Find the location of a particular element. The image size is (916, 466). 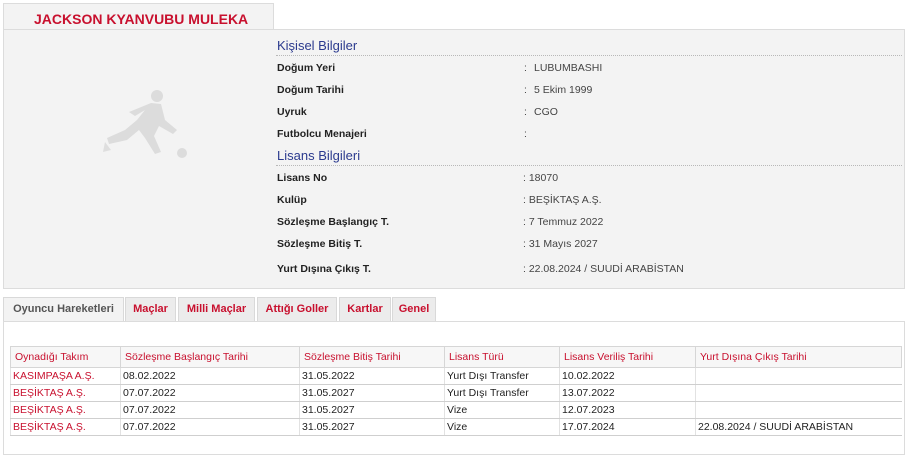

contract-start-row: Sözleşme Başlangıç T. : 7 Temmuz 2022 is located at coordinates (587, 222).